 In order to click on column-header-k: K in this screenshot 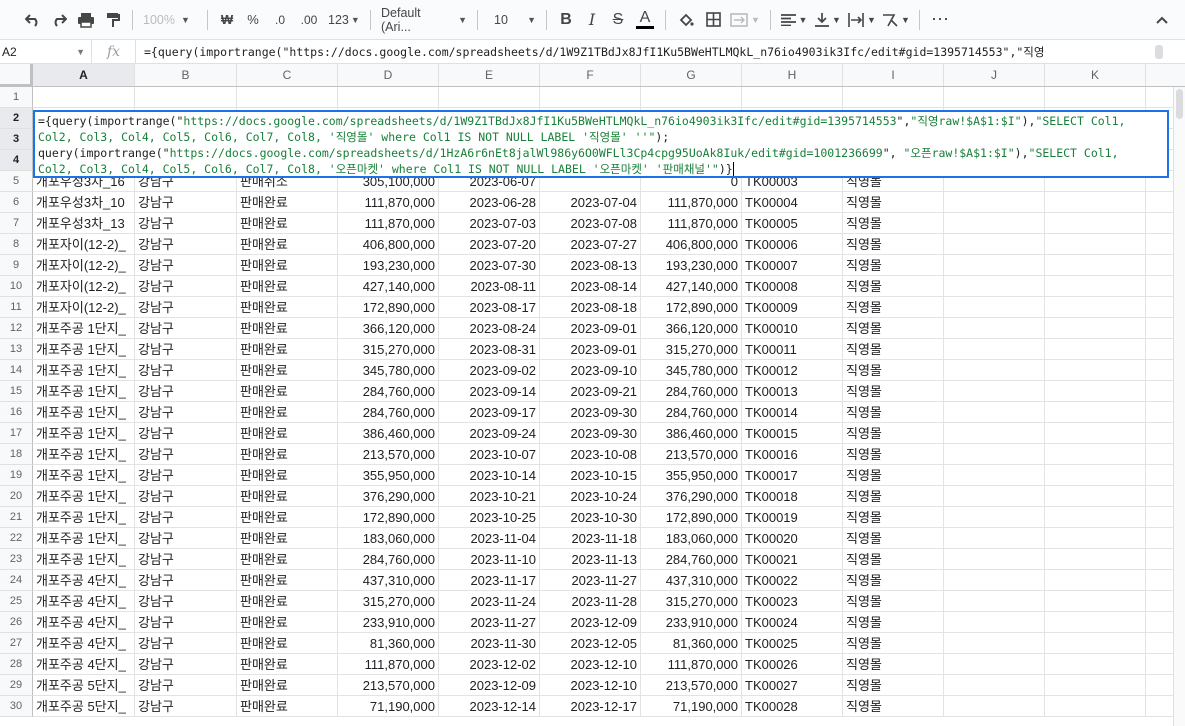, I will do `click(1095, 75)`.